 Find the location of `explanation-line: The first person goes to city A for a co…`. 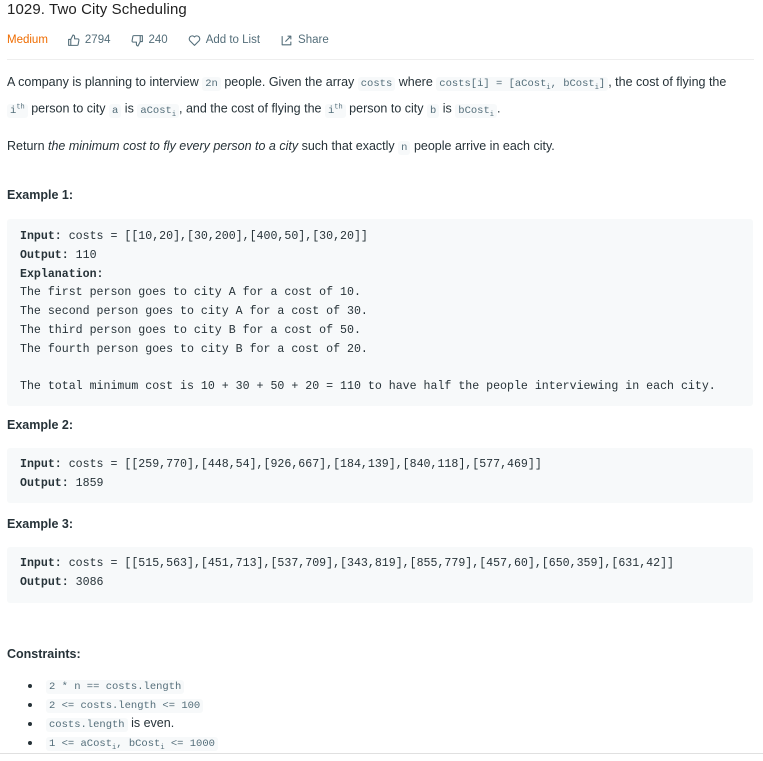

explanation-line: The first person goes to city A for a co… is located at coordinates (190, 293).